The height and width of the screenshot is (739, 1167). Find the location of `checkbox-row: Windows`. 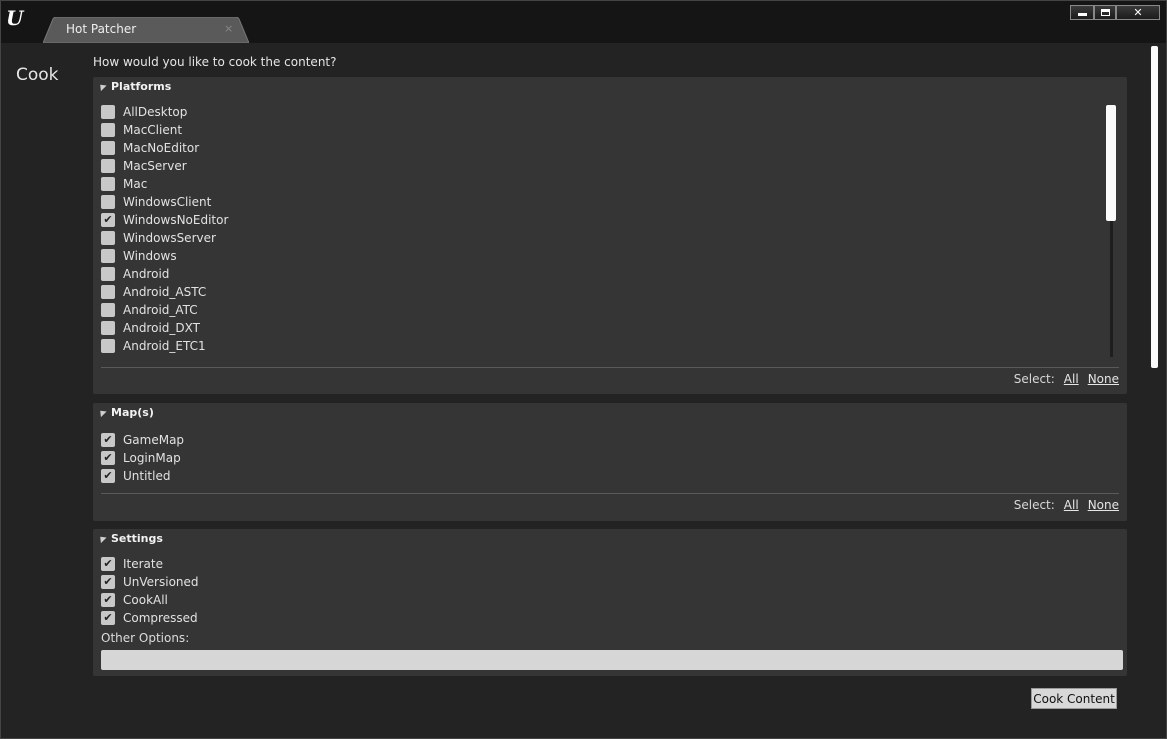

checkbox-row: Windows is located at coordinates (139, 256).